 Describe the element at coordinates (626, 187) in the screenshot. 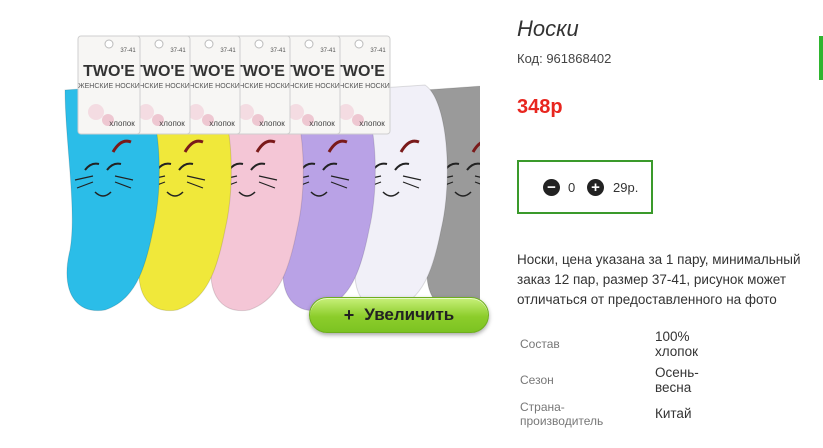

I see `unit-price: 29р.` at that location.